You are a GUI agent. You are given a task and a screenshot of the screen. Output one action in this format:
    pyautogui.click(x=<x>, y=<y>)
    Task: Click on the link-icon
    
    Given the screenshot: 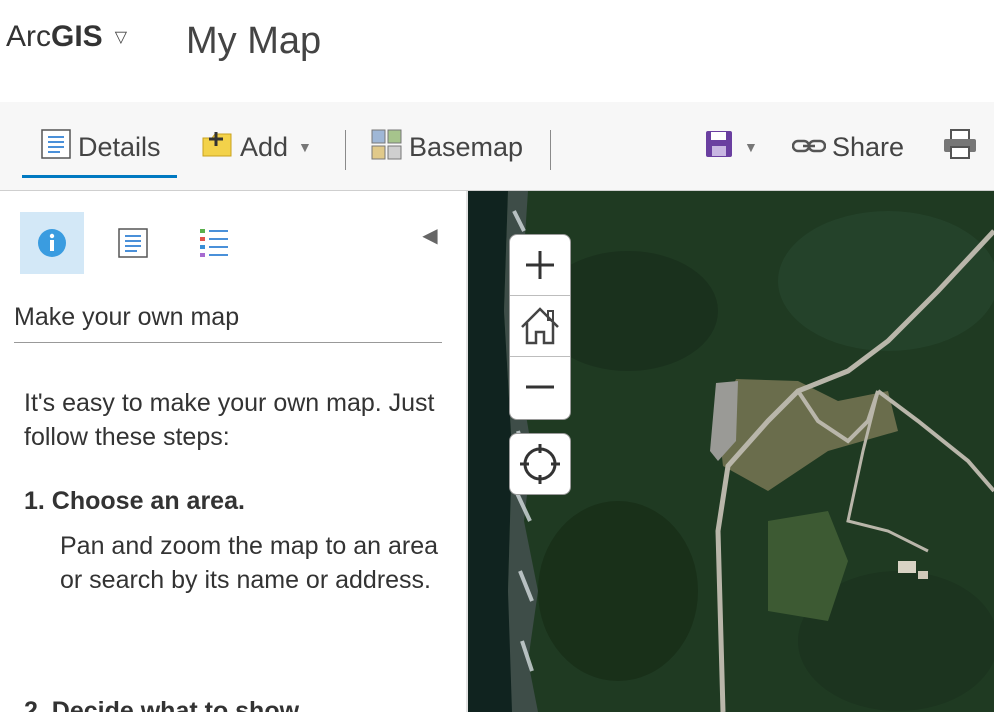 What is the action you would take?
    pyautogui.click(x=809, y=147)
    